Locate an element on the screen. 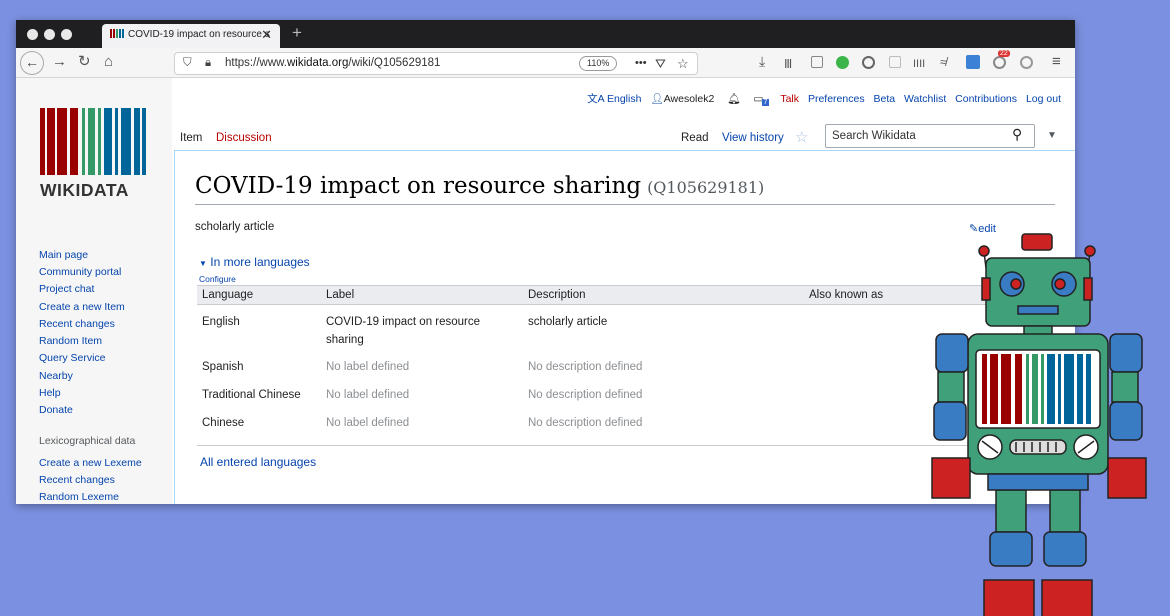  search-dropdown-icon: ▼ is located at coordinates (1052, 135).